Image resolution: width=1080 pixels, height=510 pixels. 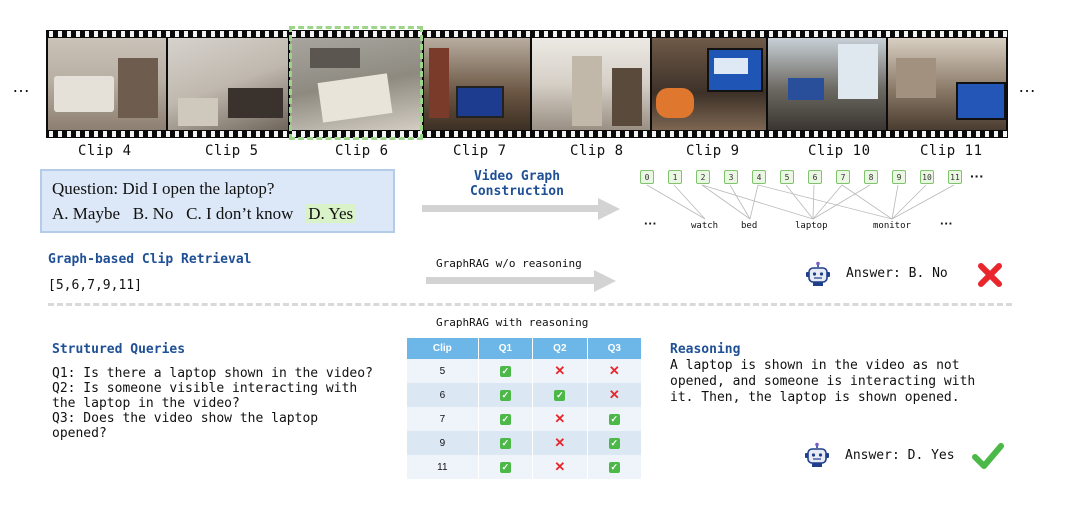 I want to click on graph-entities-ellipsis-left: ···, so click(x=650, y=223).